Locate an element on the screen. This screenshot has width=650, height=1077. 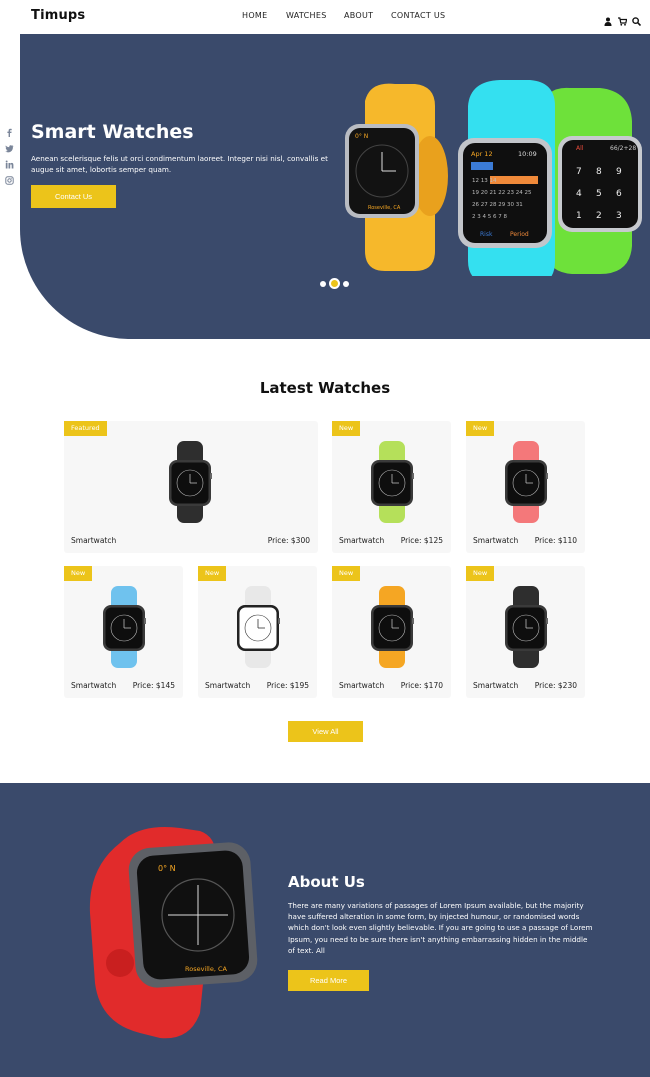
svg-text: 8 is located at coordinates (599, 172).